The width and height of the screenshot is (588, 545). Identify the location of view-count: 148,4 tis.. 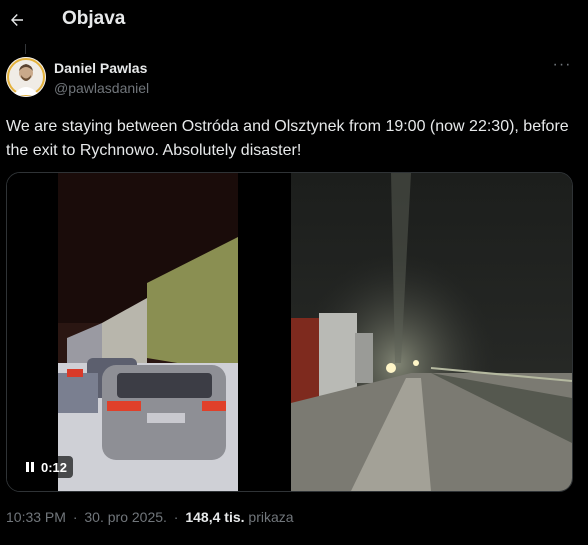
(215, 517).